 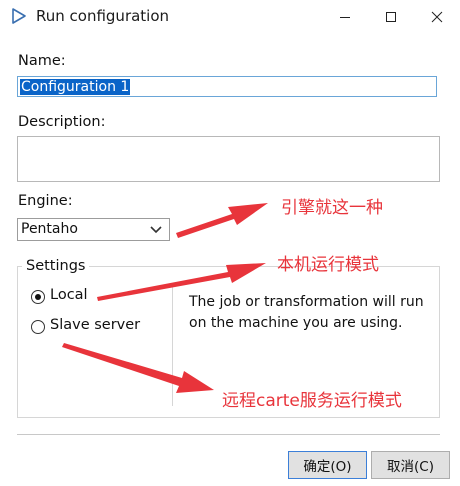 I want to click on description-label: Description:, so click(x=62, y=122).